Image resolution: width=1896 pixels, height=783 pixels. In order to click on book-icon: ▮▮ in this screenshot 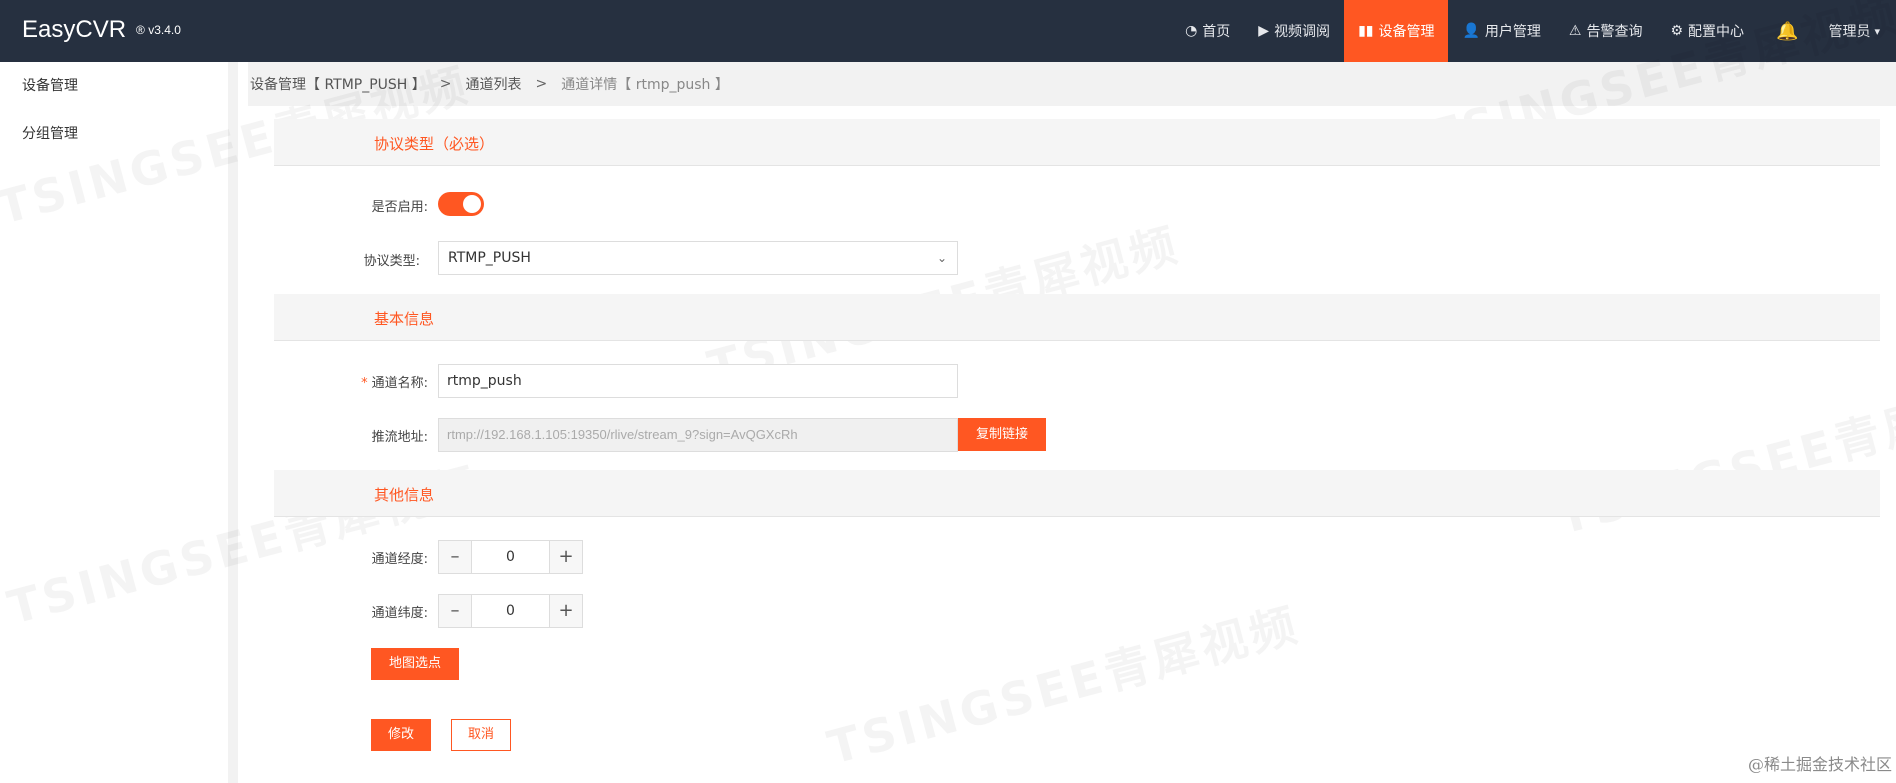, I will do `click(1366, 31)`.